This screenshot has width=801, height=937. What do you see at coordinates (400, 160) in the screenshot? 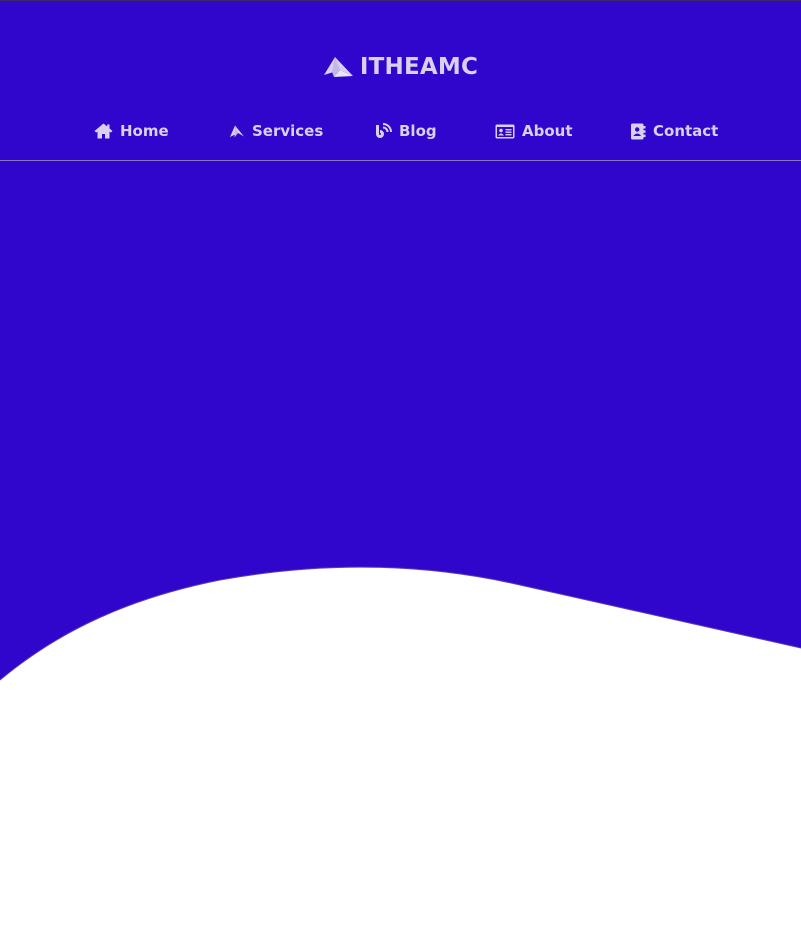
I see `header-divider` at bounding box center [400, 160].